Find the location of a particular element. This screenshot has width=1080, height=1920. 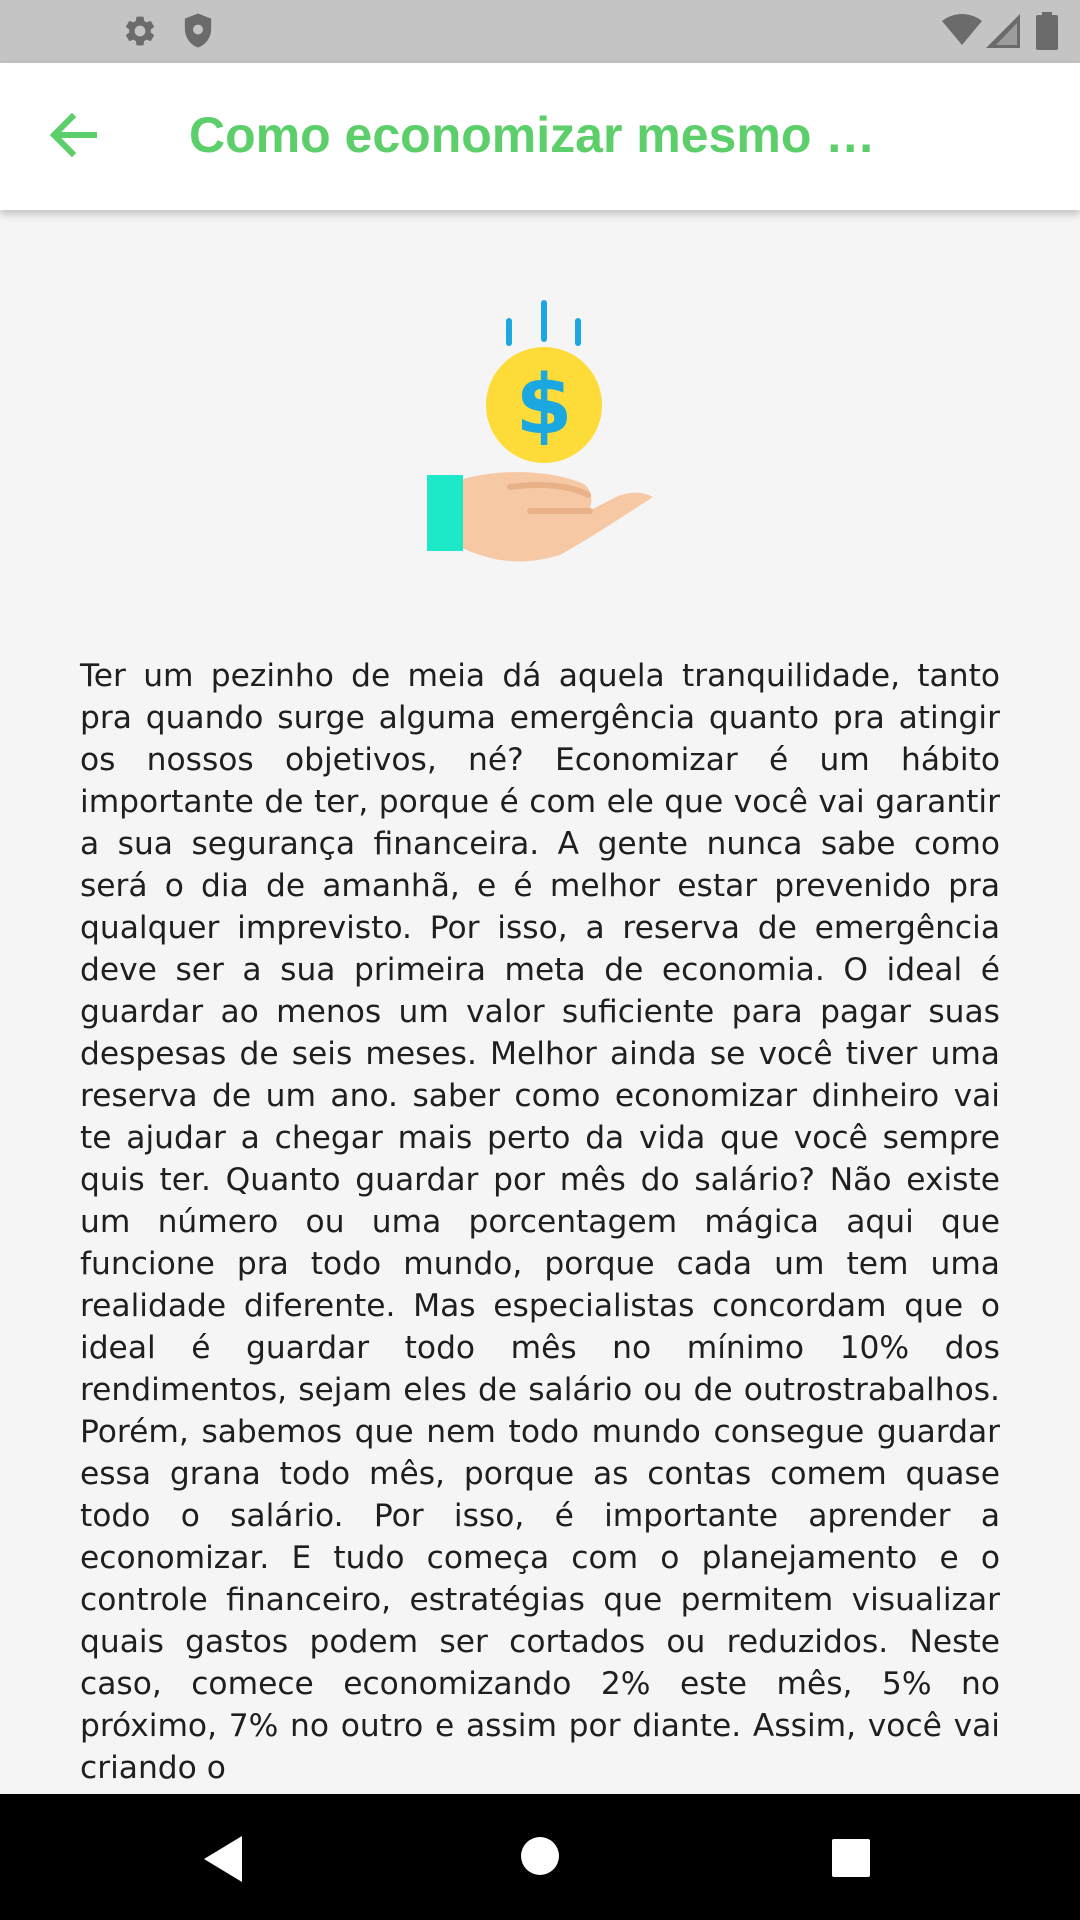

nav-recents-icon is located at coordinates (851, 1858).